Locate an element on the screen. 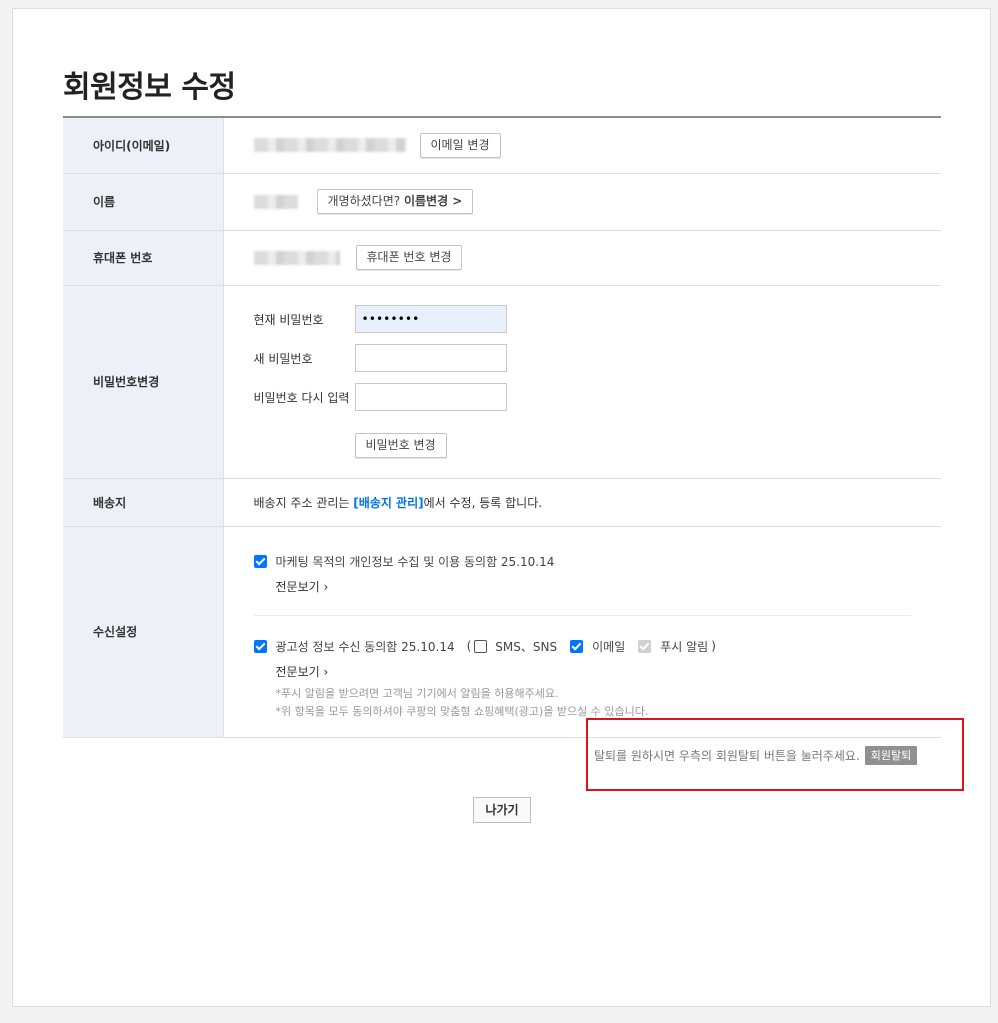 This screenshot has height=1023, width=998. sms-label: SMS、SNS is located at coordinates (526, 646).